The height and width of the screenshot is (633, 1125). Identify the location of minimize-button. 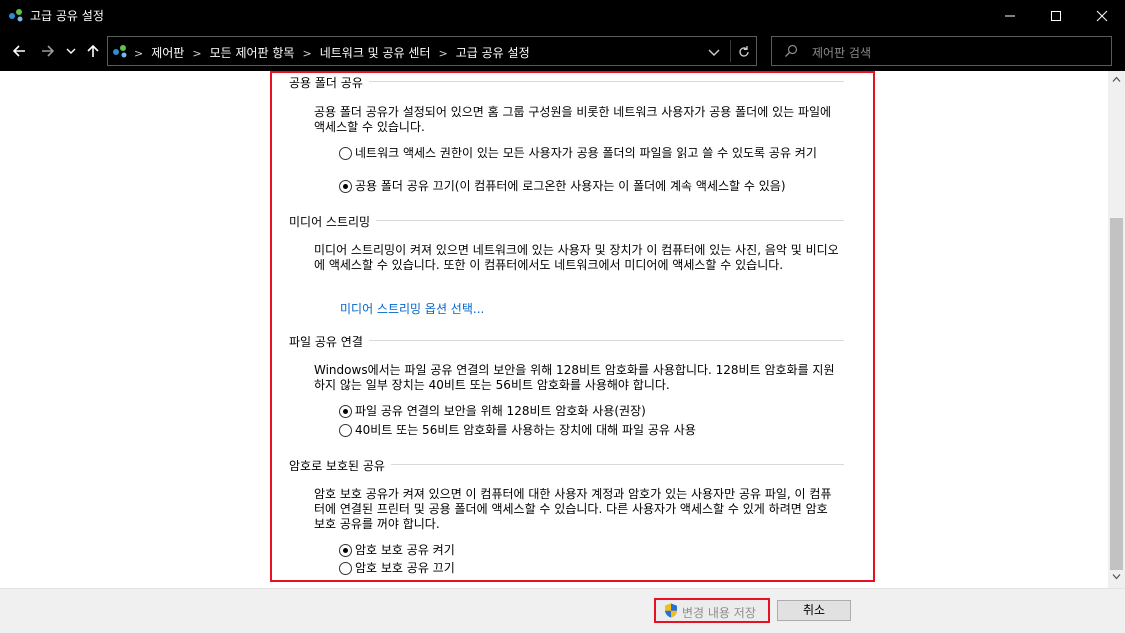
(1010, 15).